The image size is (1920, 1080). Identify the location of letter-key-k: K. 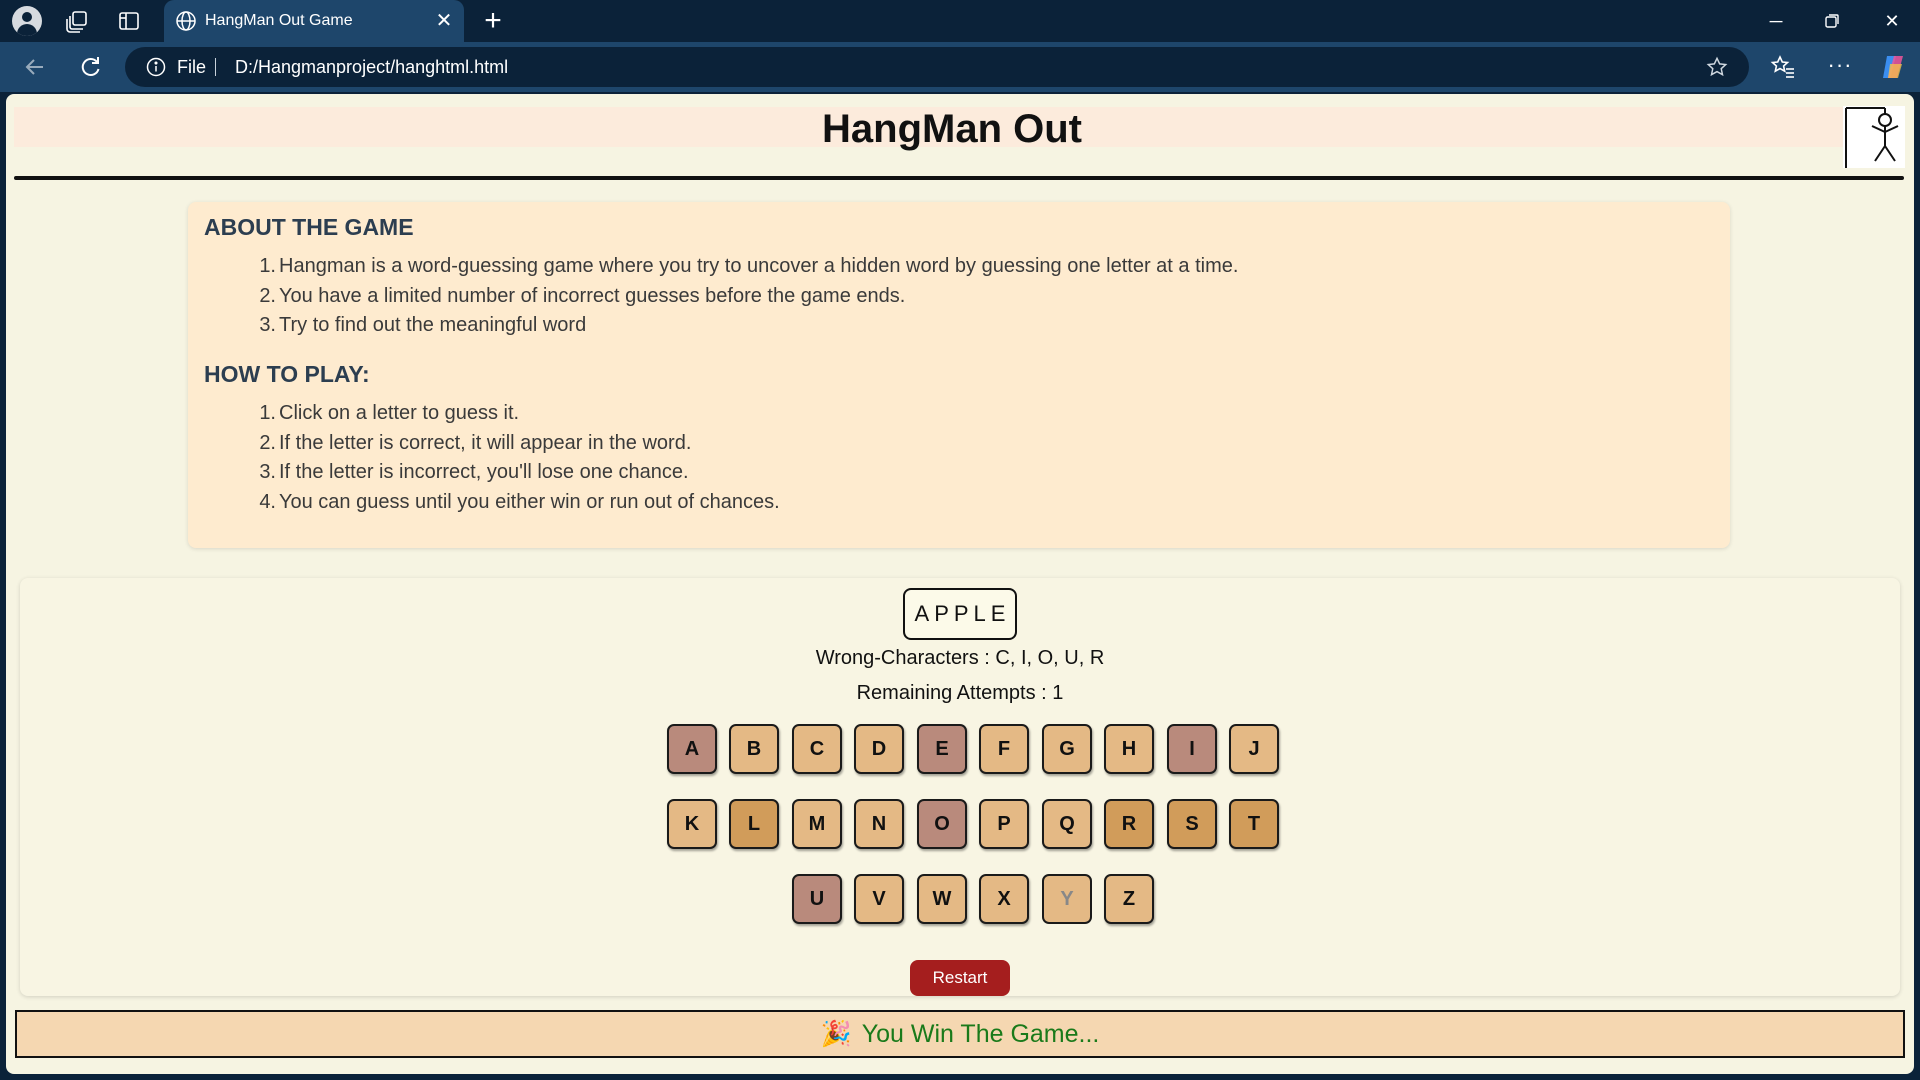
(692, 824).